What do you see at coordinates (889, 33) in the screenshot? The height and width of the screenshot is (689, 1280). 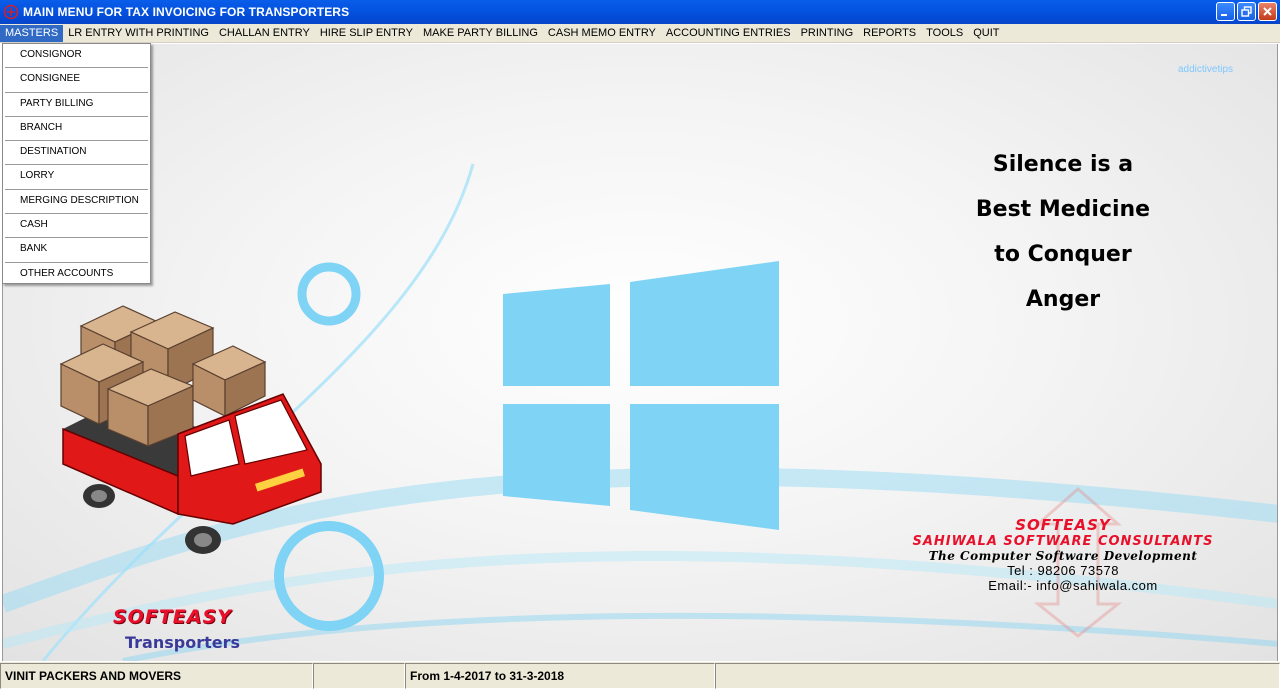 I see `menu-reports: REPORTS` at bounding box center [889, 33].